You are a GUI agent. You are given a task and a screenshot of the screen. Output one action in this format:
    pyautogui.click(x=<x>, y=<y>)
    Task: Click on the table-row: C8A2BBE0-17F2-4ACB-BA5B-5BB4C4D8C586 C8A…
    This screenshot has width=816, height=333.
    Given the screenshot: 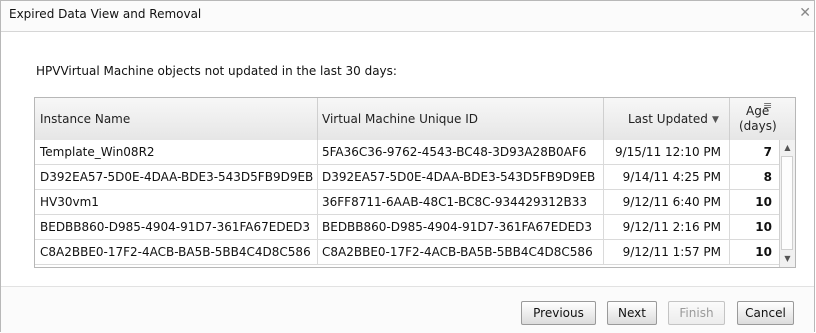 What is the action you would take?
    pyautogui.click(x=407, y=252)
    